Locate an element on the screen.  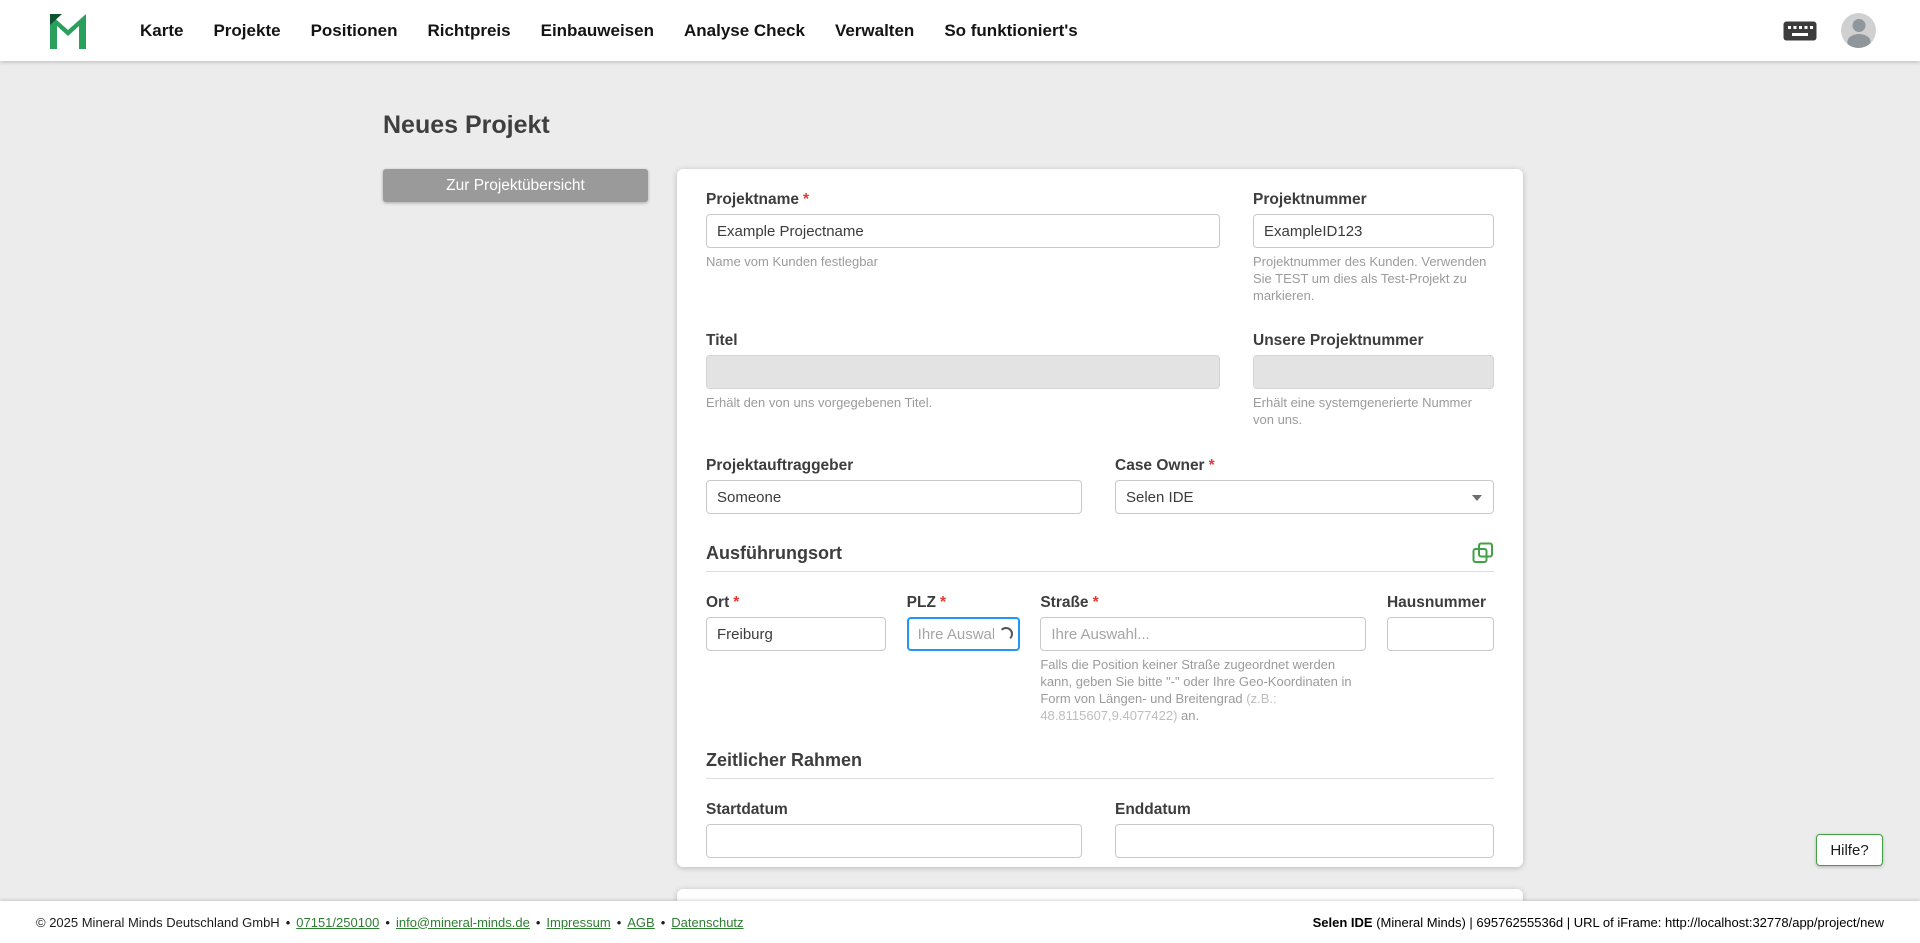
titel-label: Titel is located at coordinates (722, 340).